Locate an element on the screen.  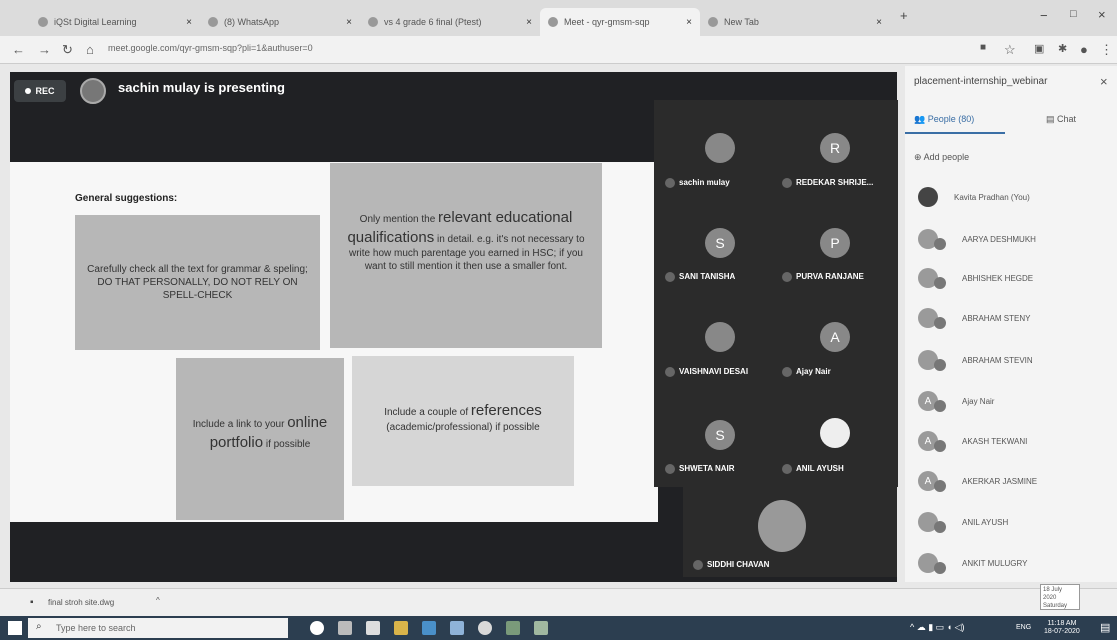
participant-tiles is located at coordinates (776, 293).